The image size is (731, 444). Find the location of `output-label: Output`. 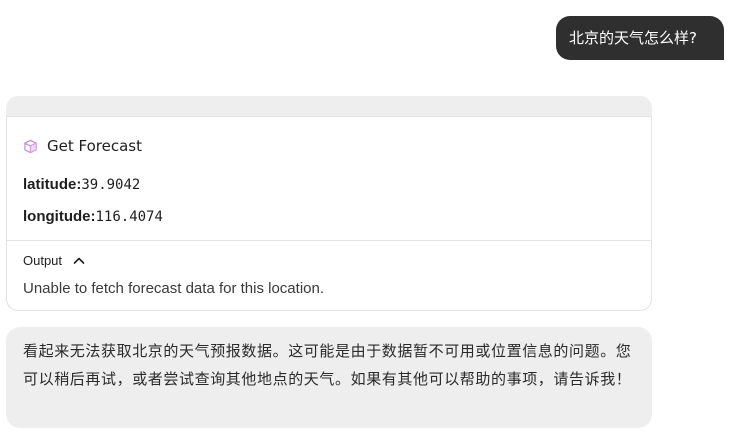

output-label: Output is located at coordinates (43, 260).